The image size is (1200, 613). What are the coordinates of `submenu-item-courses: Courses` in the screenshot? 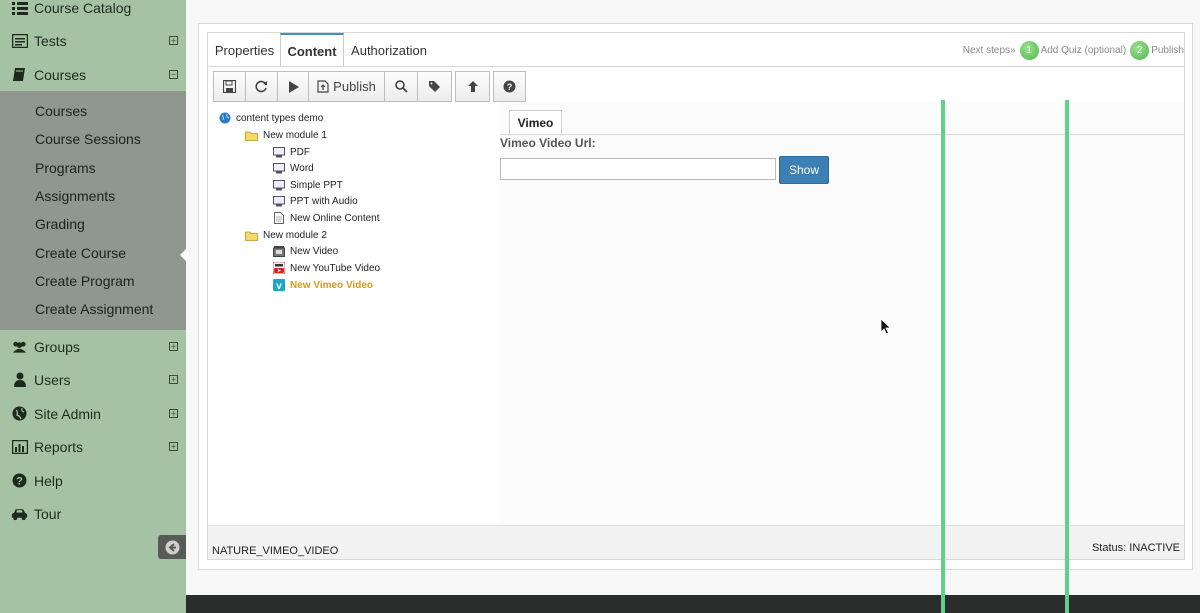 It's located at (61, 111).